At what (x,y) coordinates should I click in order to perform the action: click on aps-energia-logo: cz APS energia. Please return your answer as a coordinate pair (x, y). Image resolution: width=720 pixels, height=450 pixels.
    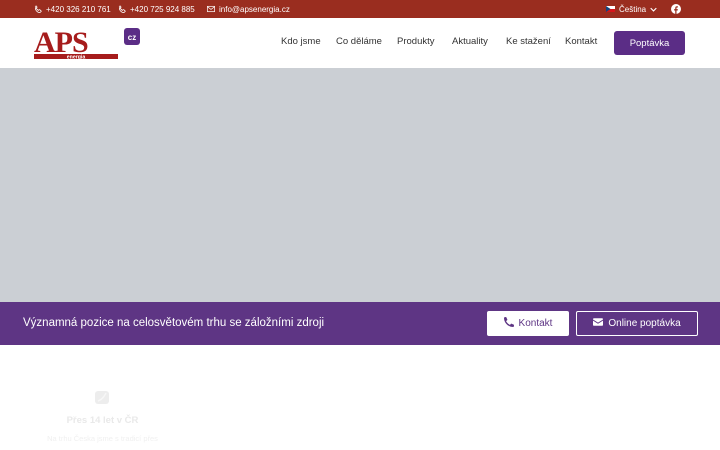
    Looking at the image, I should click on (88, 43).